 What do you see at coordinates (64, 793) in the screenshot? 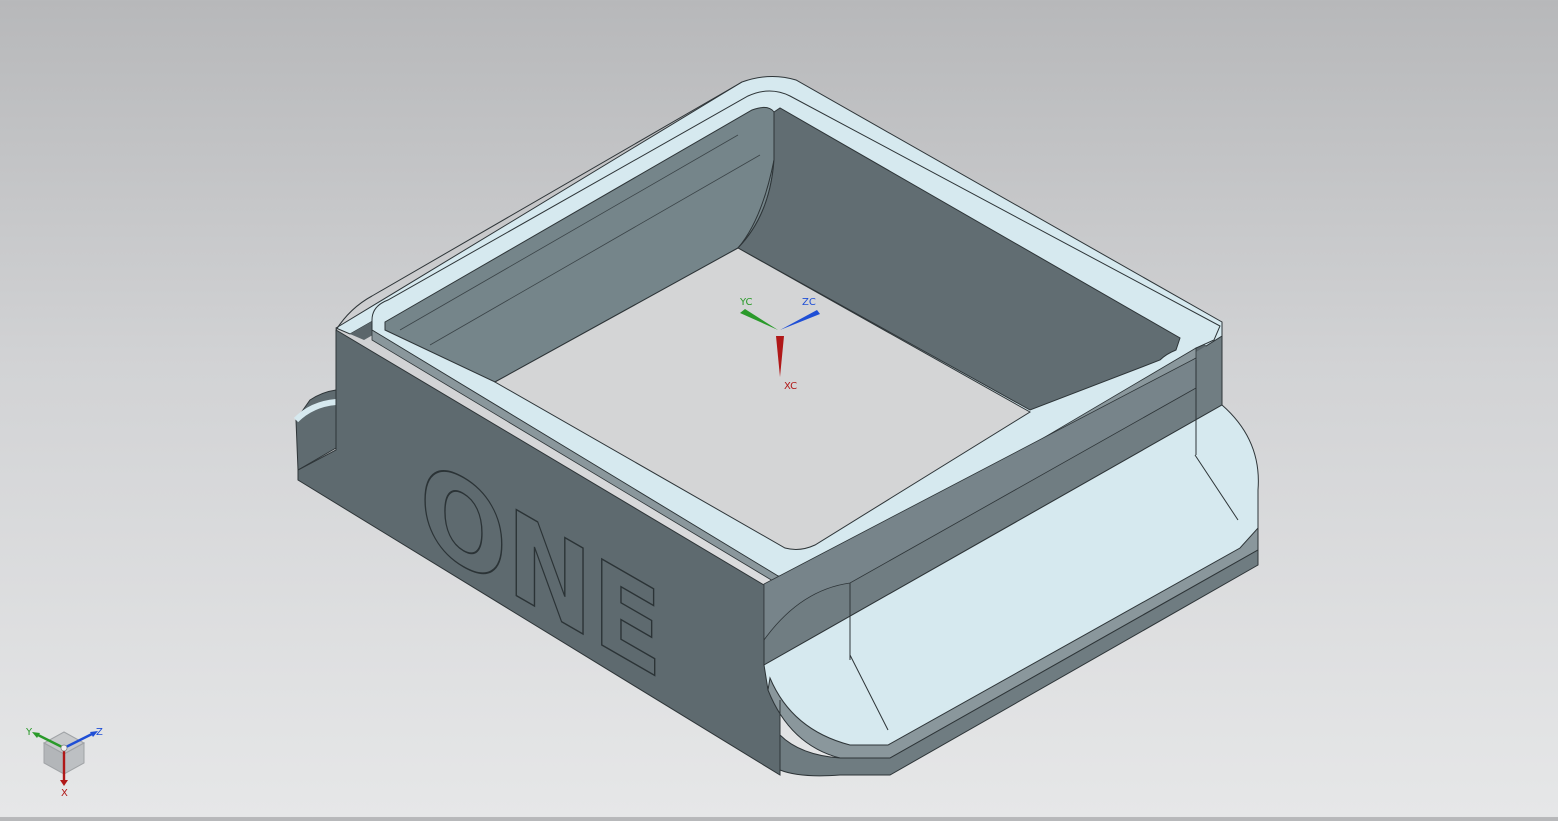
I see `triad-x-label: X` at bounding box center [64, 793].